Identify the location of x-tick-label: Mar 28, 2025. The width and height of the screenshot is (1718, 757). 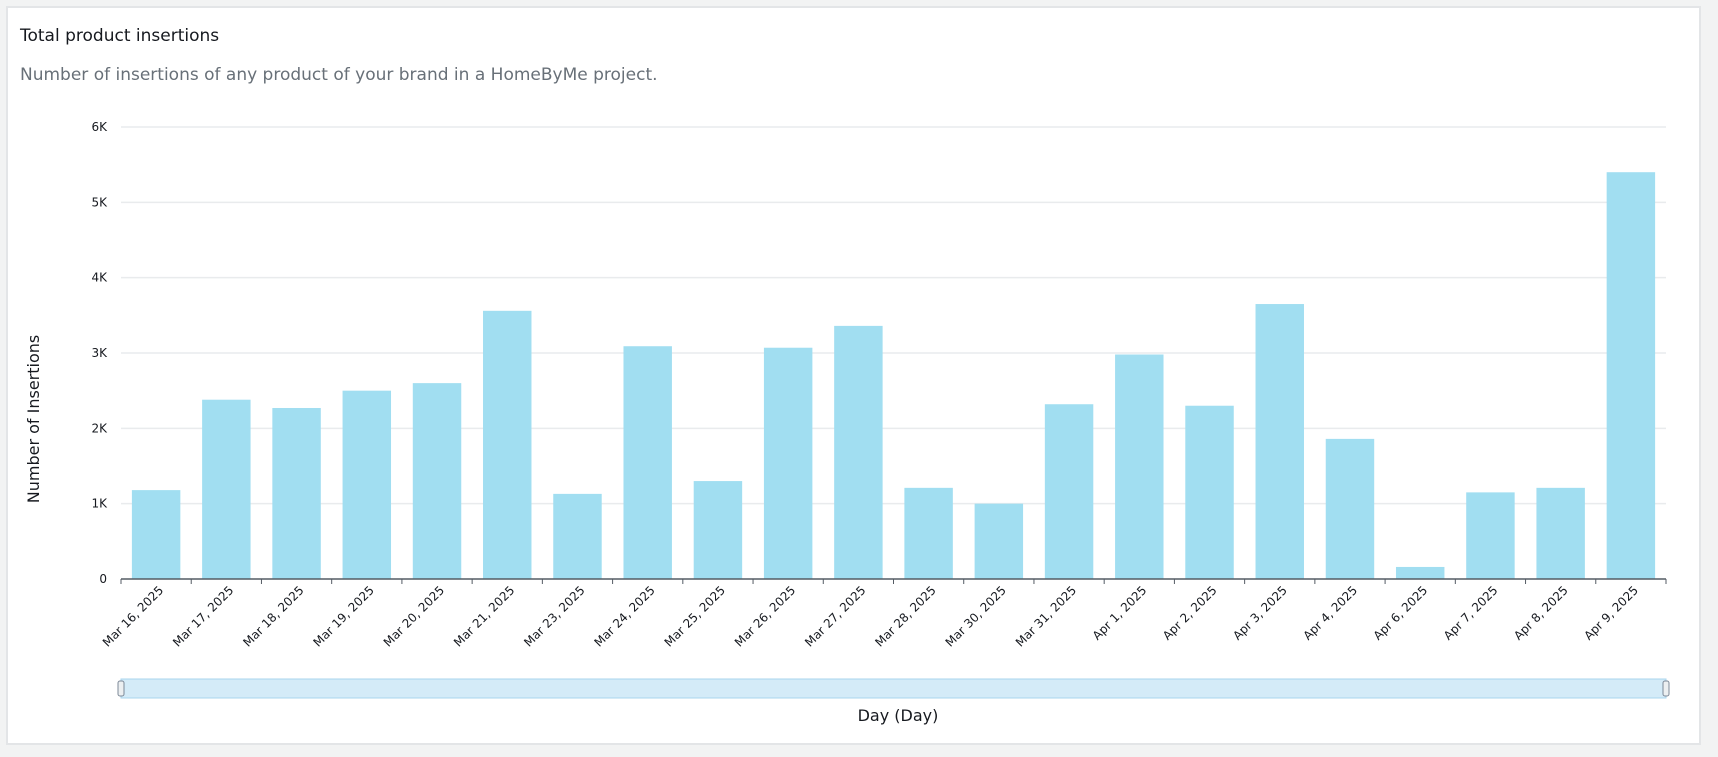
(905, 616).